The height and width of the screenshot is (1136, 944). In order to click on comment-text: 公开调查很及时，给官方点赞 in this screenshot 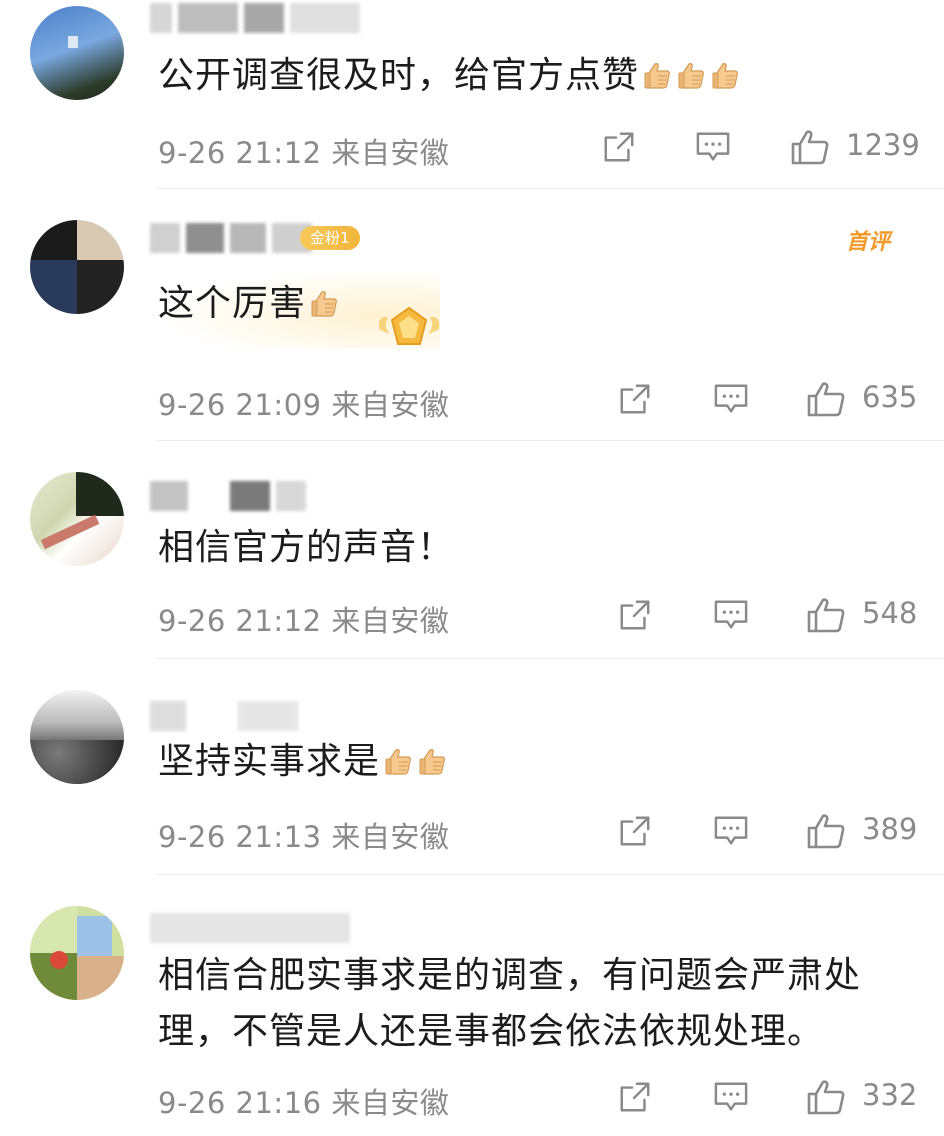, I will do `click(536, 76)`.